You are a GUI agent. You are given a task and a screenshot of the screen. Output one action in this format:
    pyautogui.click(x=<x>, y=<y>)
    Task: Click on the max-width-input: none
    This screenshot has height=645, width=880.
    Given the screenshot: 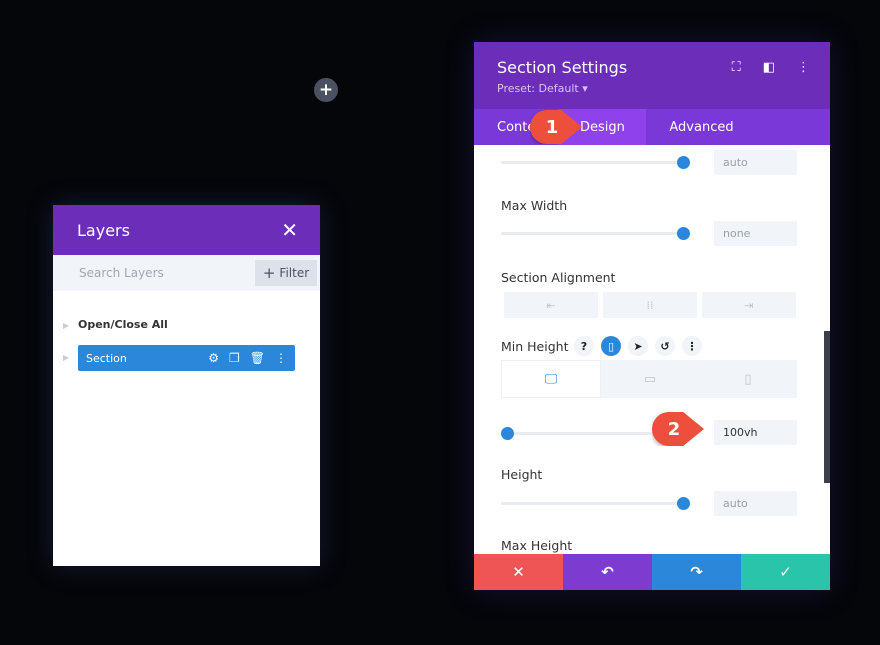 What is the action you would take?
    pyautogui.click(x=755, y=233)
    